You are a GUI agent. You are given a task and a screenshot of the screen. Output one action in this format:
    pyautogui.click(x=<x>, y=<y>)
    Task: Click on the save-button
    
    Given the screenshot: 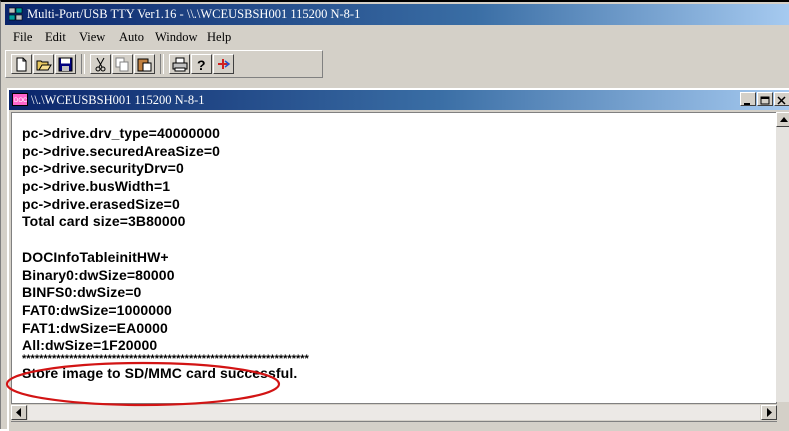 What is the action you would take?
    pyautogui.click(x=65, y=64)
    